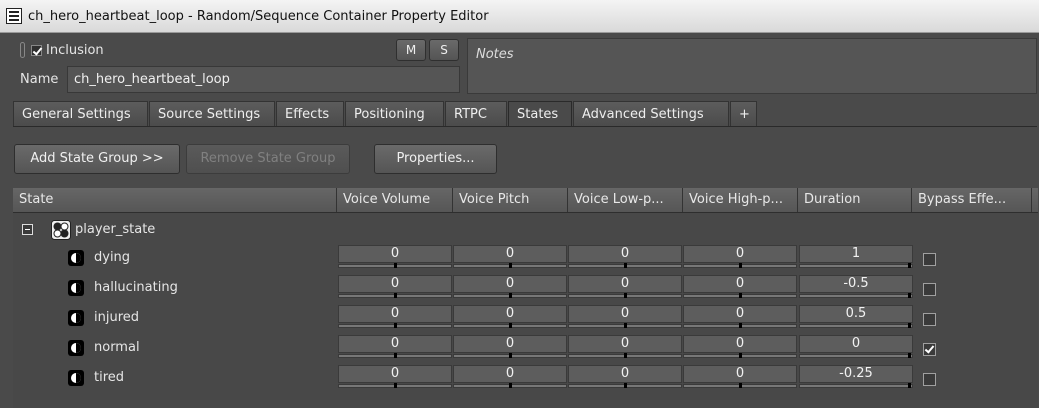 The width and height of the screenshot is (1039, 408). I want to click on tab-states: States, so click(540, 114).